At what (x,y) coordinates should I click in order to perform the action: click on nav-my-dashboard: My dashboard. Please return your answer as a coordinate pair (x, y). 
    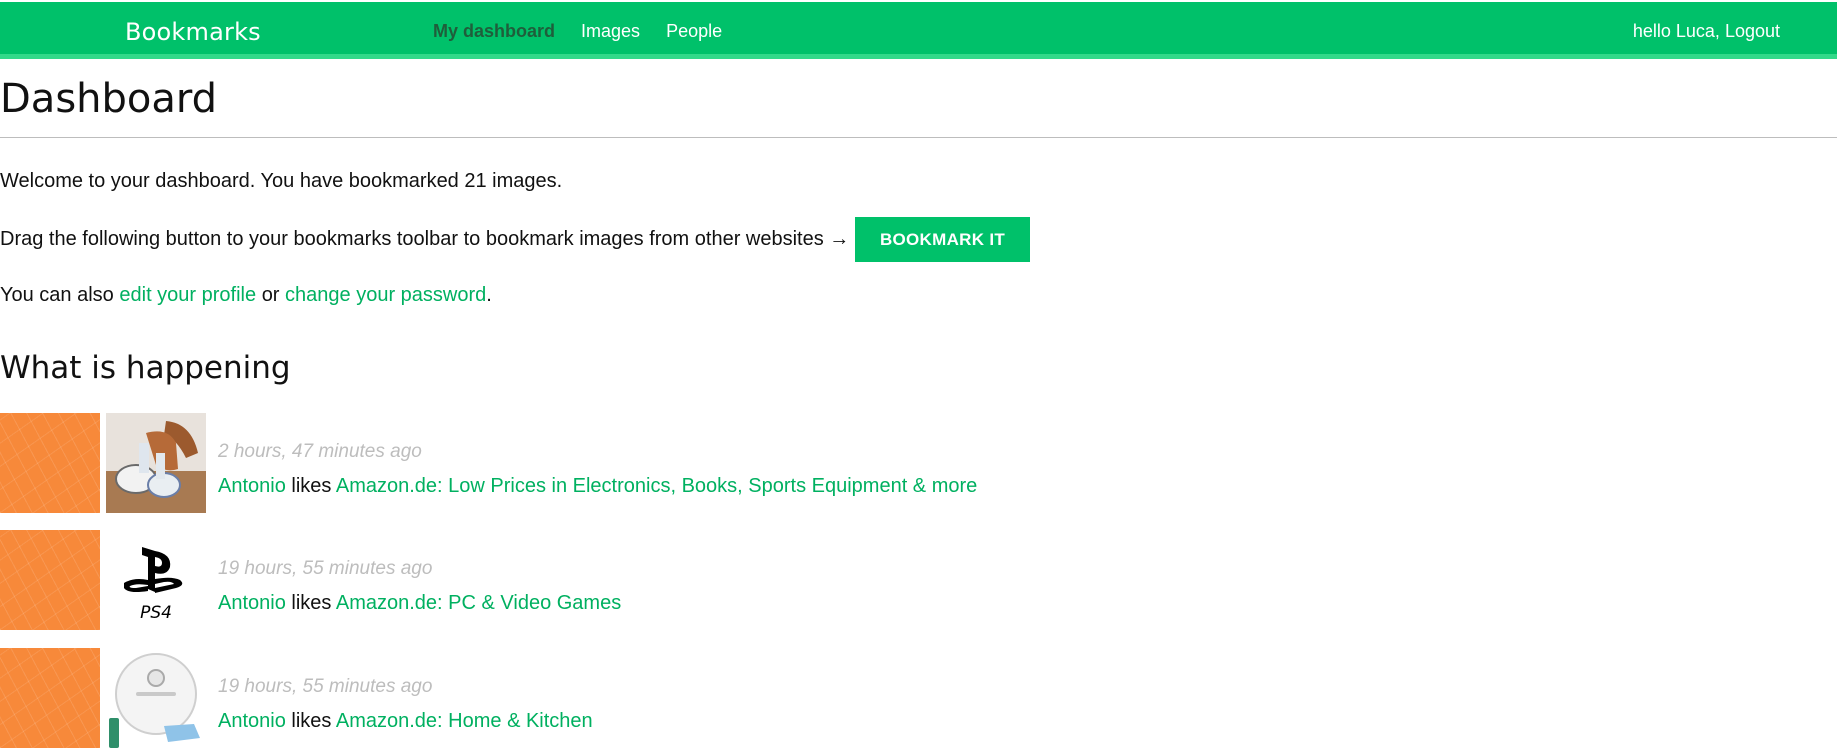
    Looking at the image, I should click on (494, 31).